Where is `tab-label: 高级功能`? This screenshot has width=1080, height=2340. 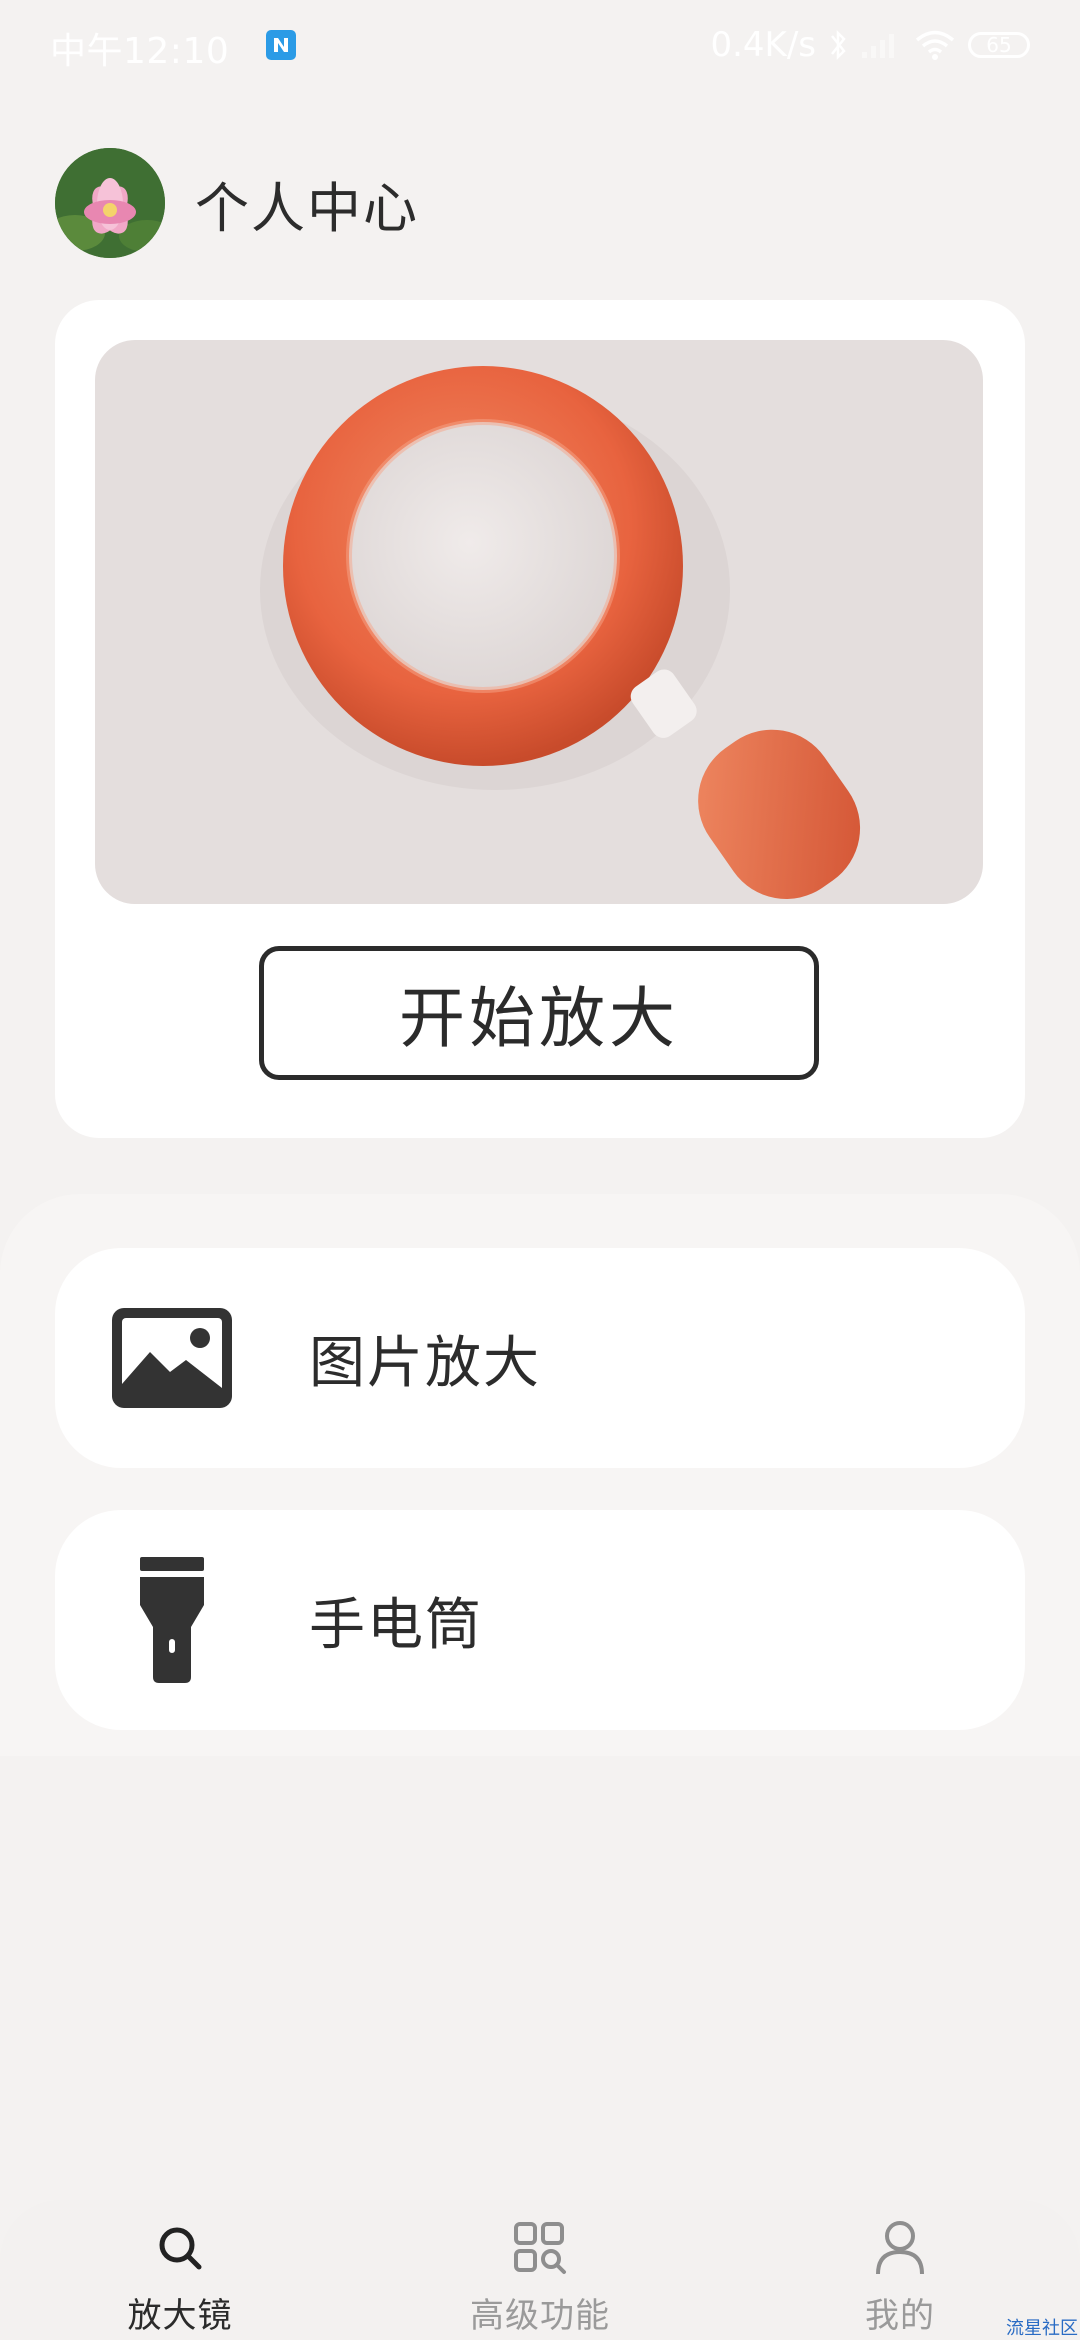 tab-label: 高级功能 is located at coordinates (540, 2316).